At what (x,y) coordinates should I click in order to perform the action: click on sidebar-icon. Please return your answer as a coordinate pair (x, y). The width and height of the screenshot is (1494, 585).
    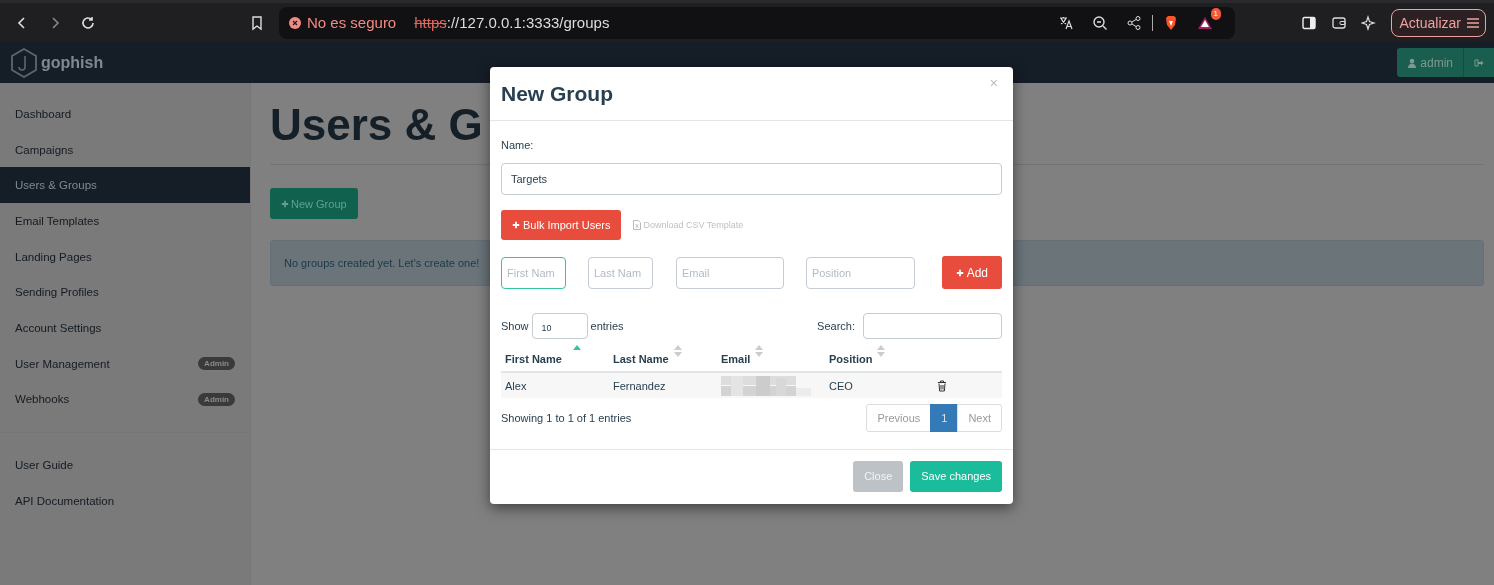
    Looking at the image, I should click on (1308, 22).